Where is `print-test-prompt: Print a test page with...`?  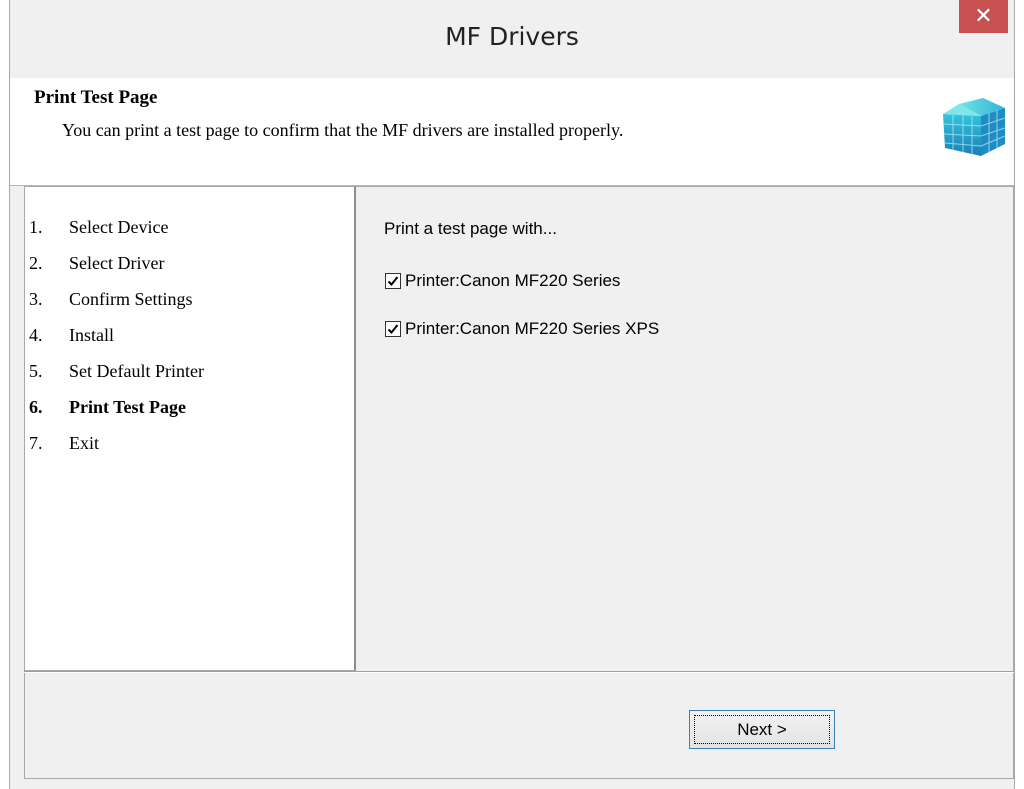 print-test-prompt: Print a test page with... is located at coordinates (470, 228).